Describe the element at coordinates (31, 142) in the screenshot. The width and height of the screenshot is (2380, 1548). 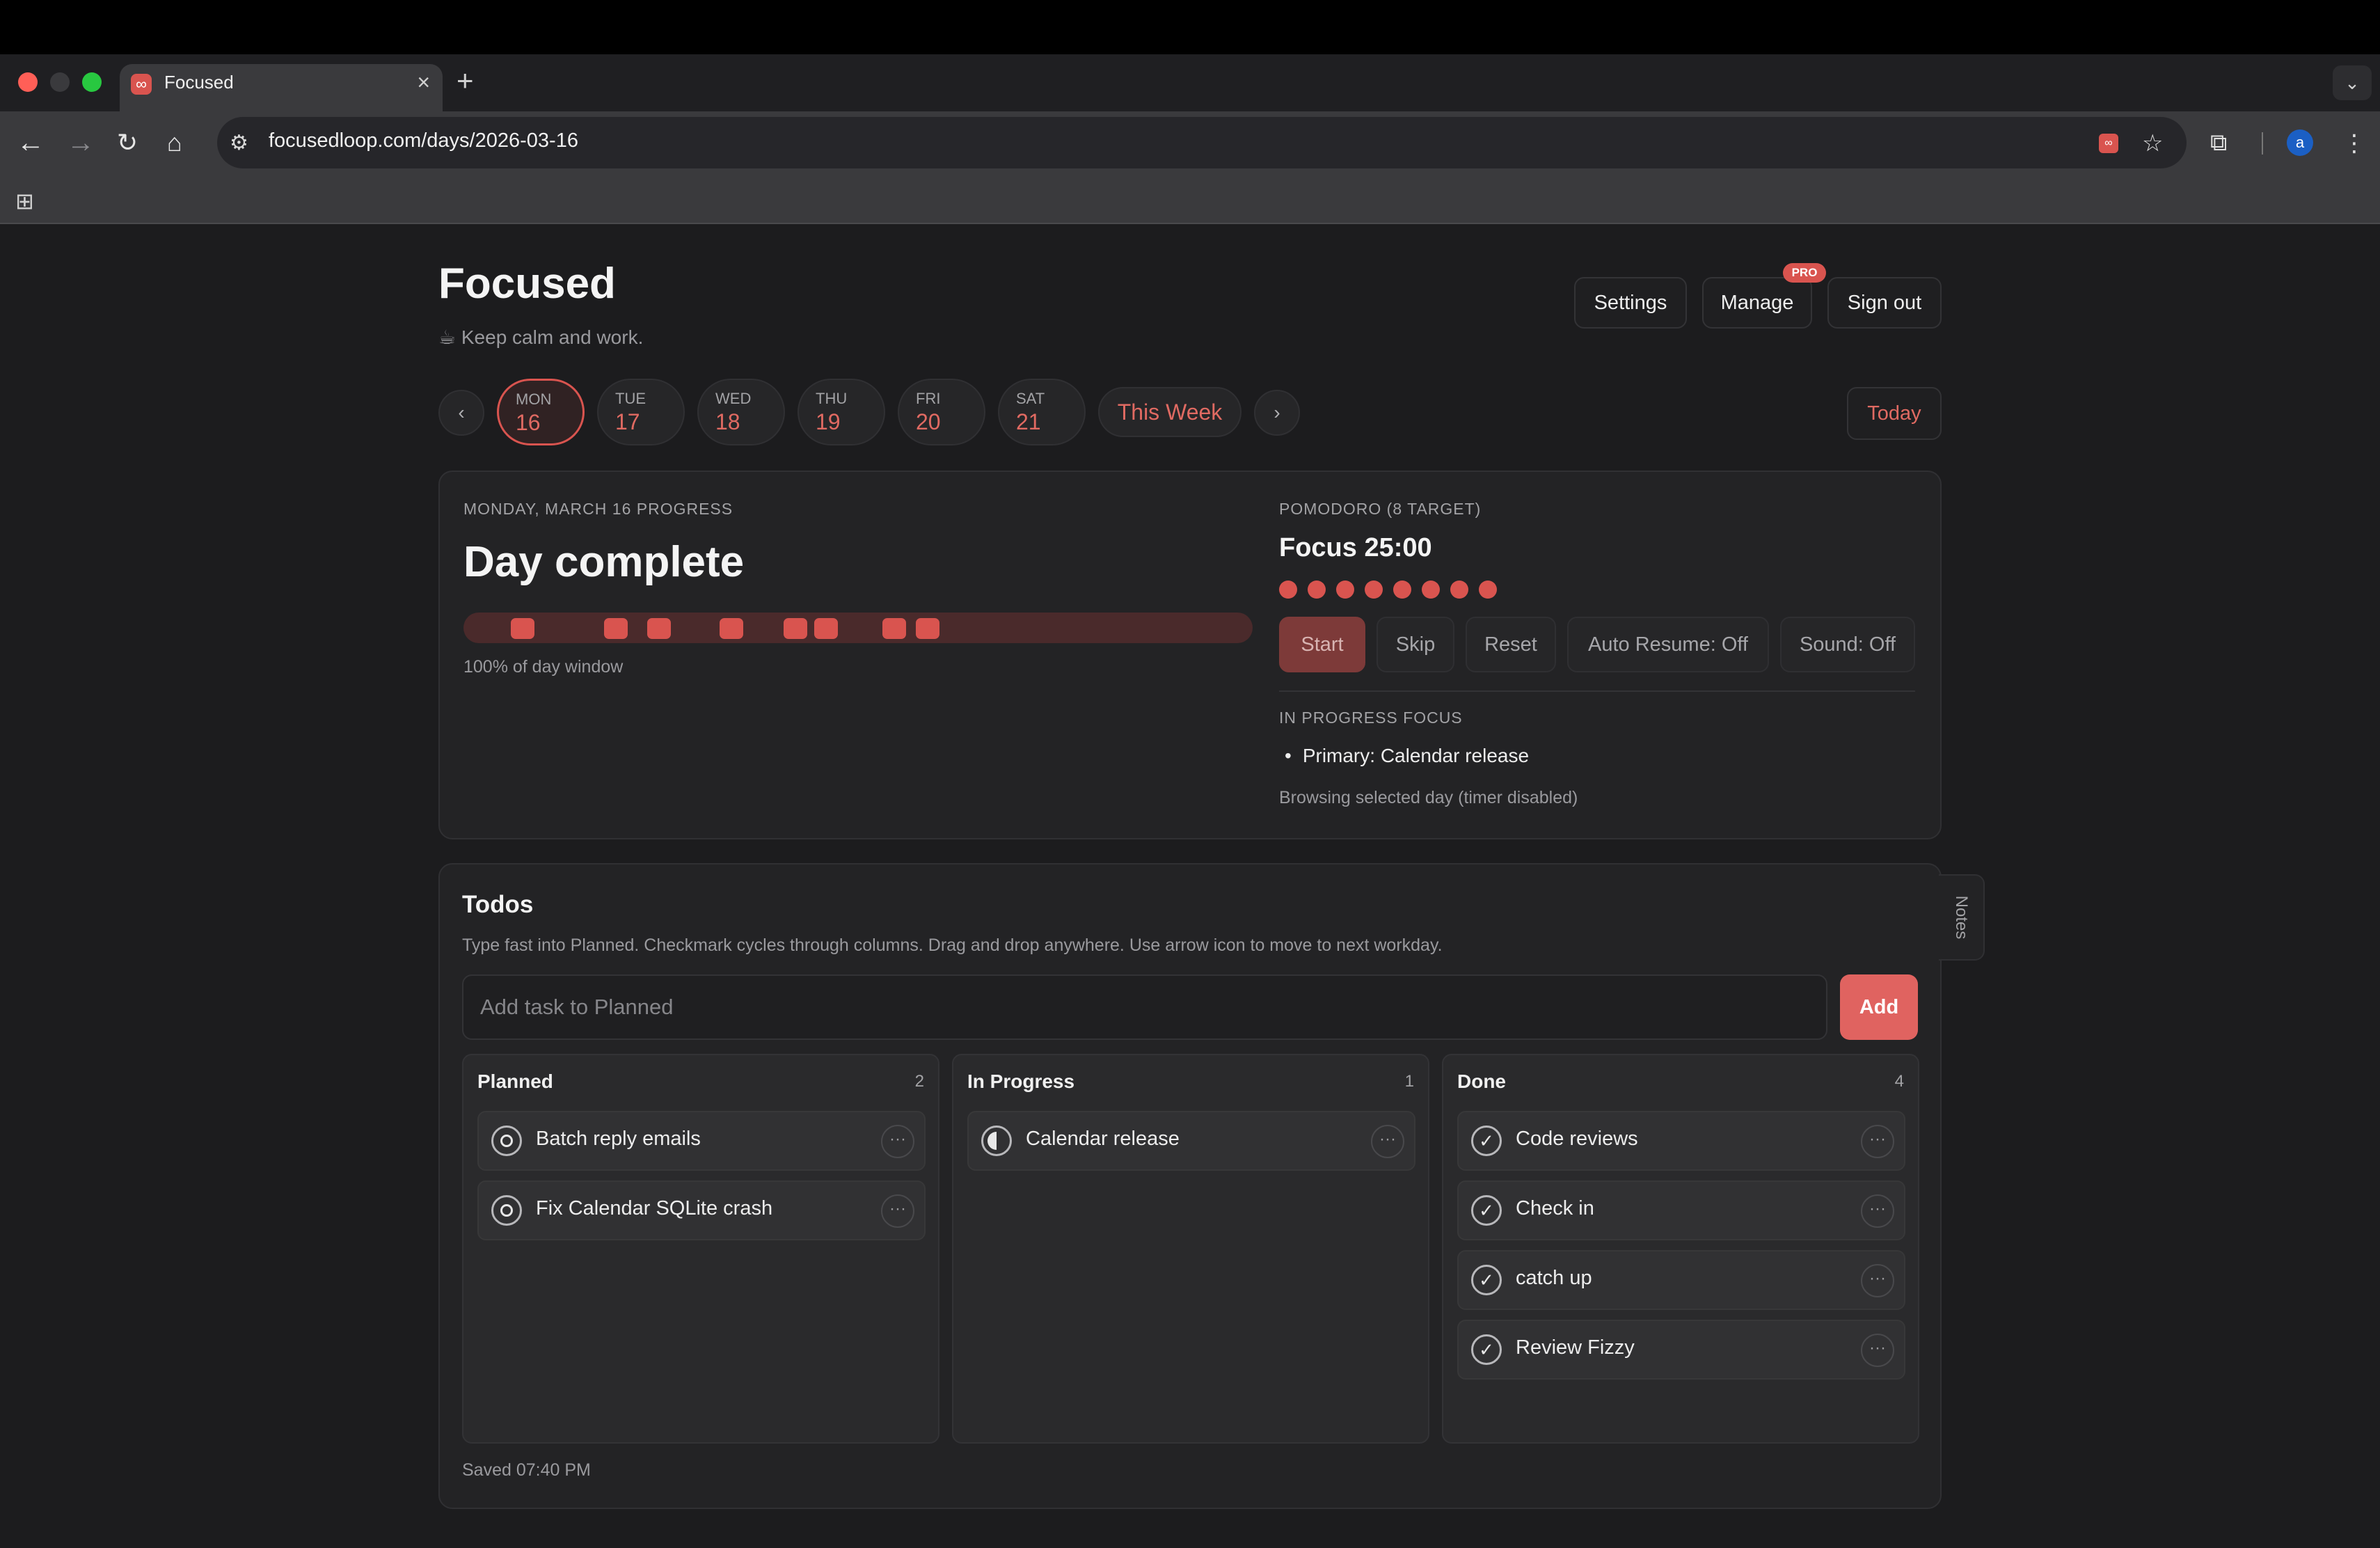
I see `back-arrow-icon: ←` at that location.